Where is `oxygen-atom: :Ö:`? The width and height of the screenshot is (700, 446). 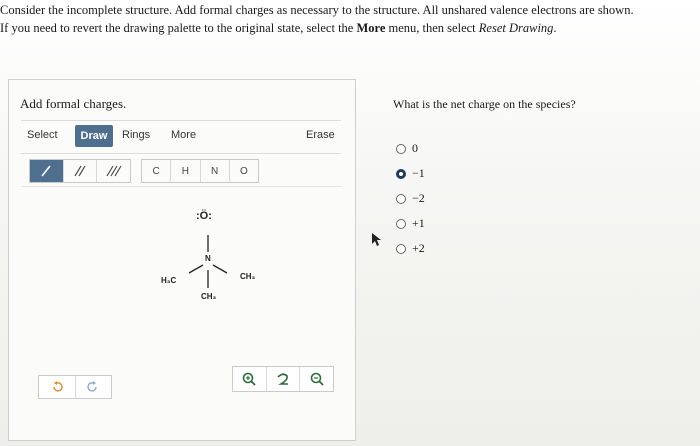 oxygen-atom: :Ö: is located at coordinates (204, 216).